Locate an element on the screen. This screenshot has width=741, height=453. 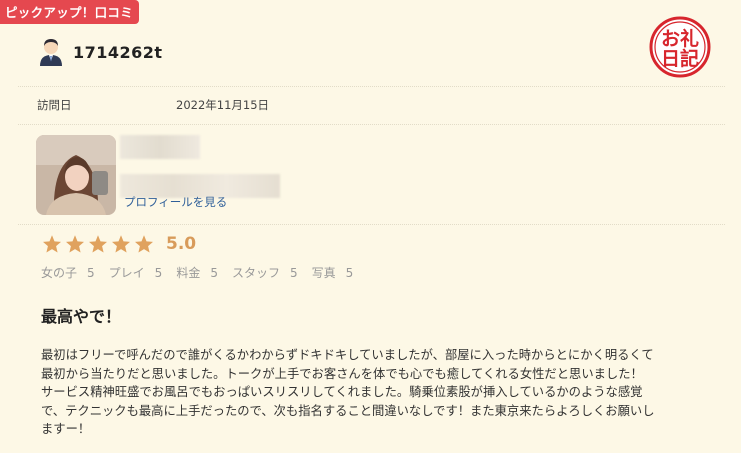
score-price: 料金 5 is located at coordinates (197, 273).